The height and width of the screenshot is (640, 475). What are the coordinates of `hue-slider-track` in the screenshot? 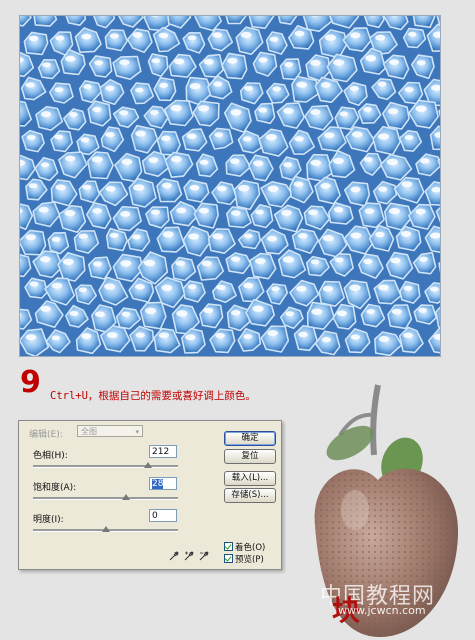 It's located at (105, 466).